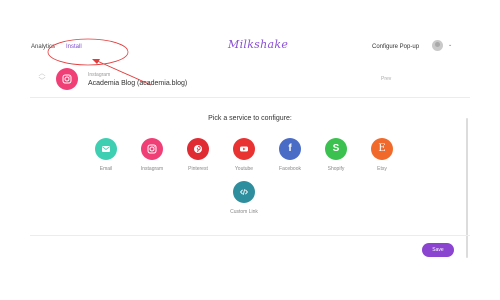  What do you see at coordinates (74, 47) in the screenshot?
I see `nav-install: Install` at bounding box center [74, 47].